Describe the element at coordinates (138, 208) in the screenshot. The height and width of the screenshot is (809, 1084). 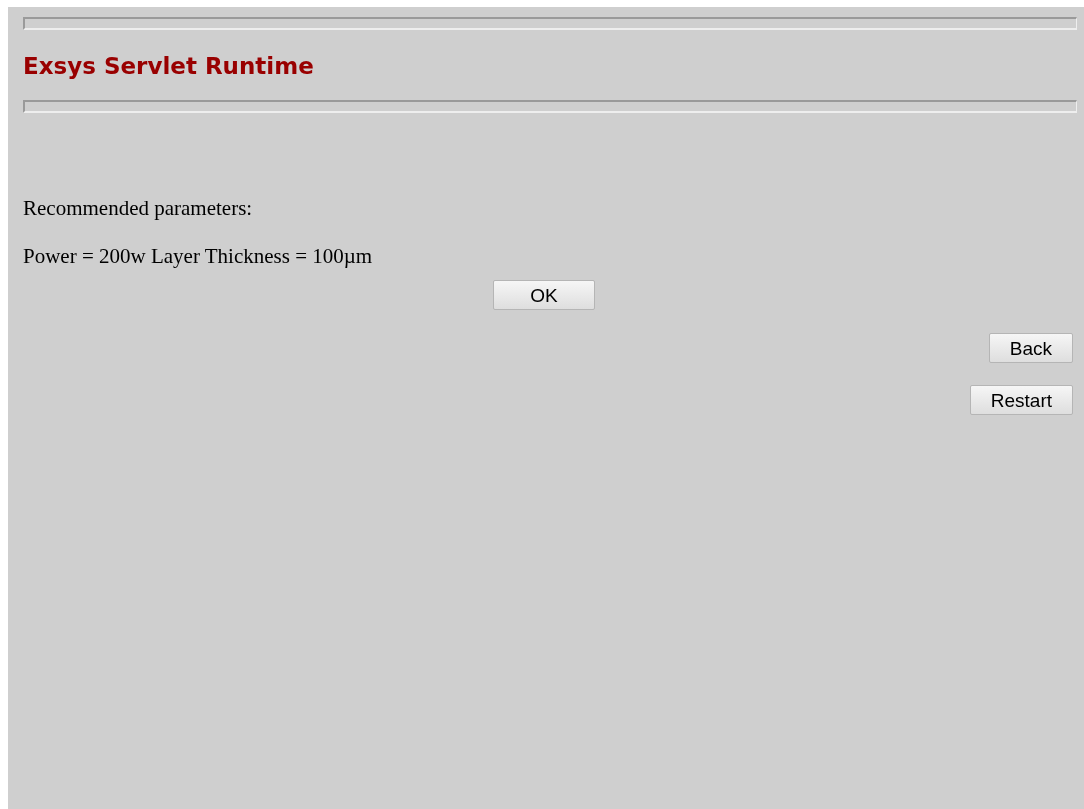
I see `message-text: Recommended parameters:` at that location.